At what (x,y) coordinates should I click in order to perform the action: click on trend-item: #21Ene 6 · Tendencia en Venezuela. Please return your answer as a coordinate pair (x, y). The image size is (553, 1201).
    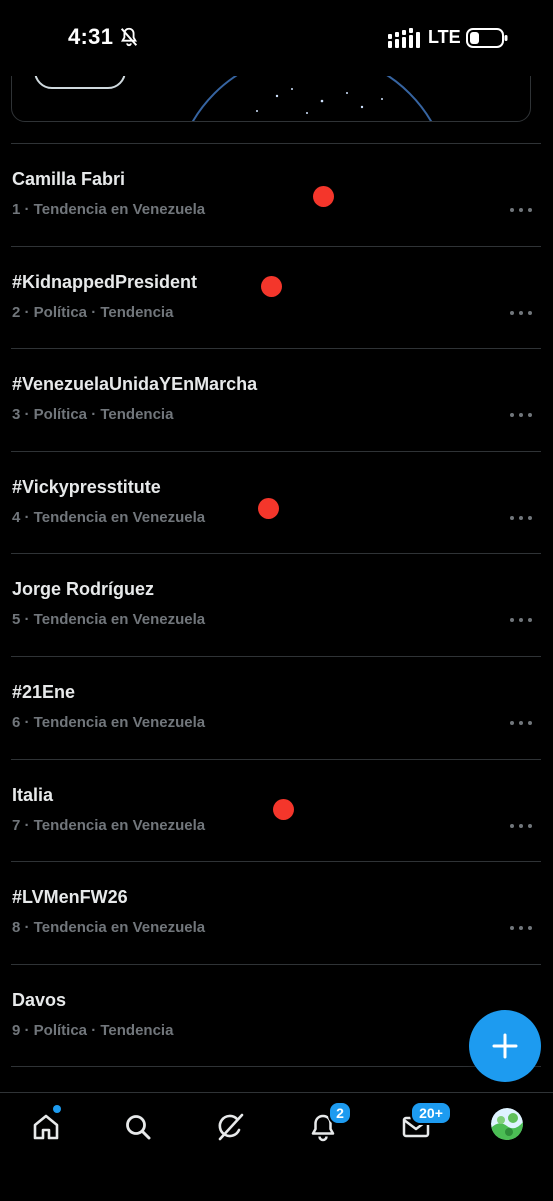
    Looking at the image, I should click on (276, 707).